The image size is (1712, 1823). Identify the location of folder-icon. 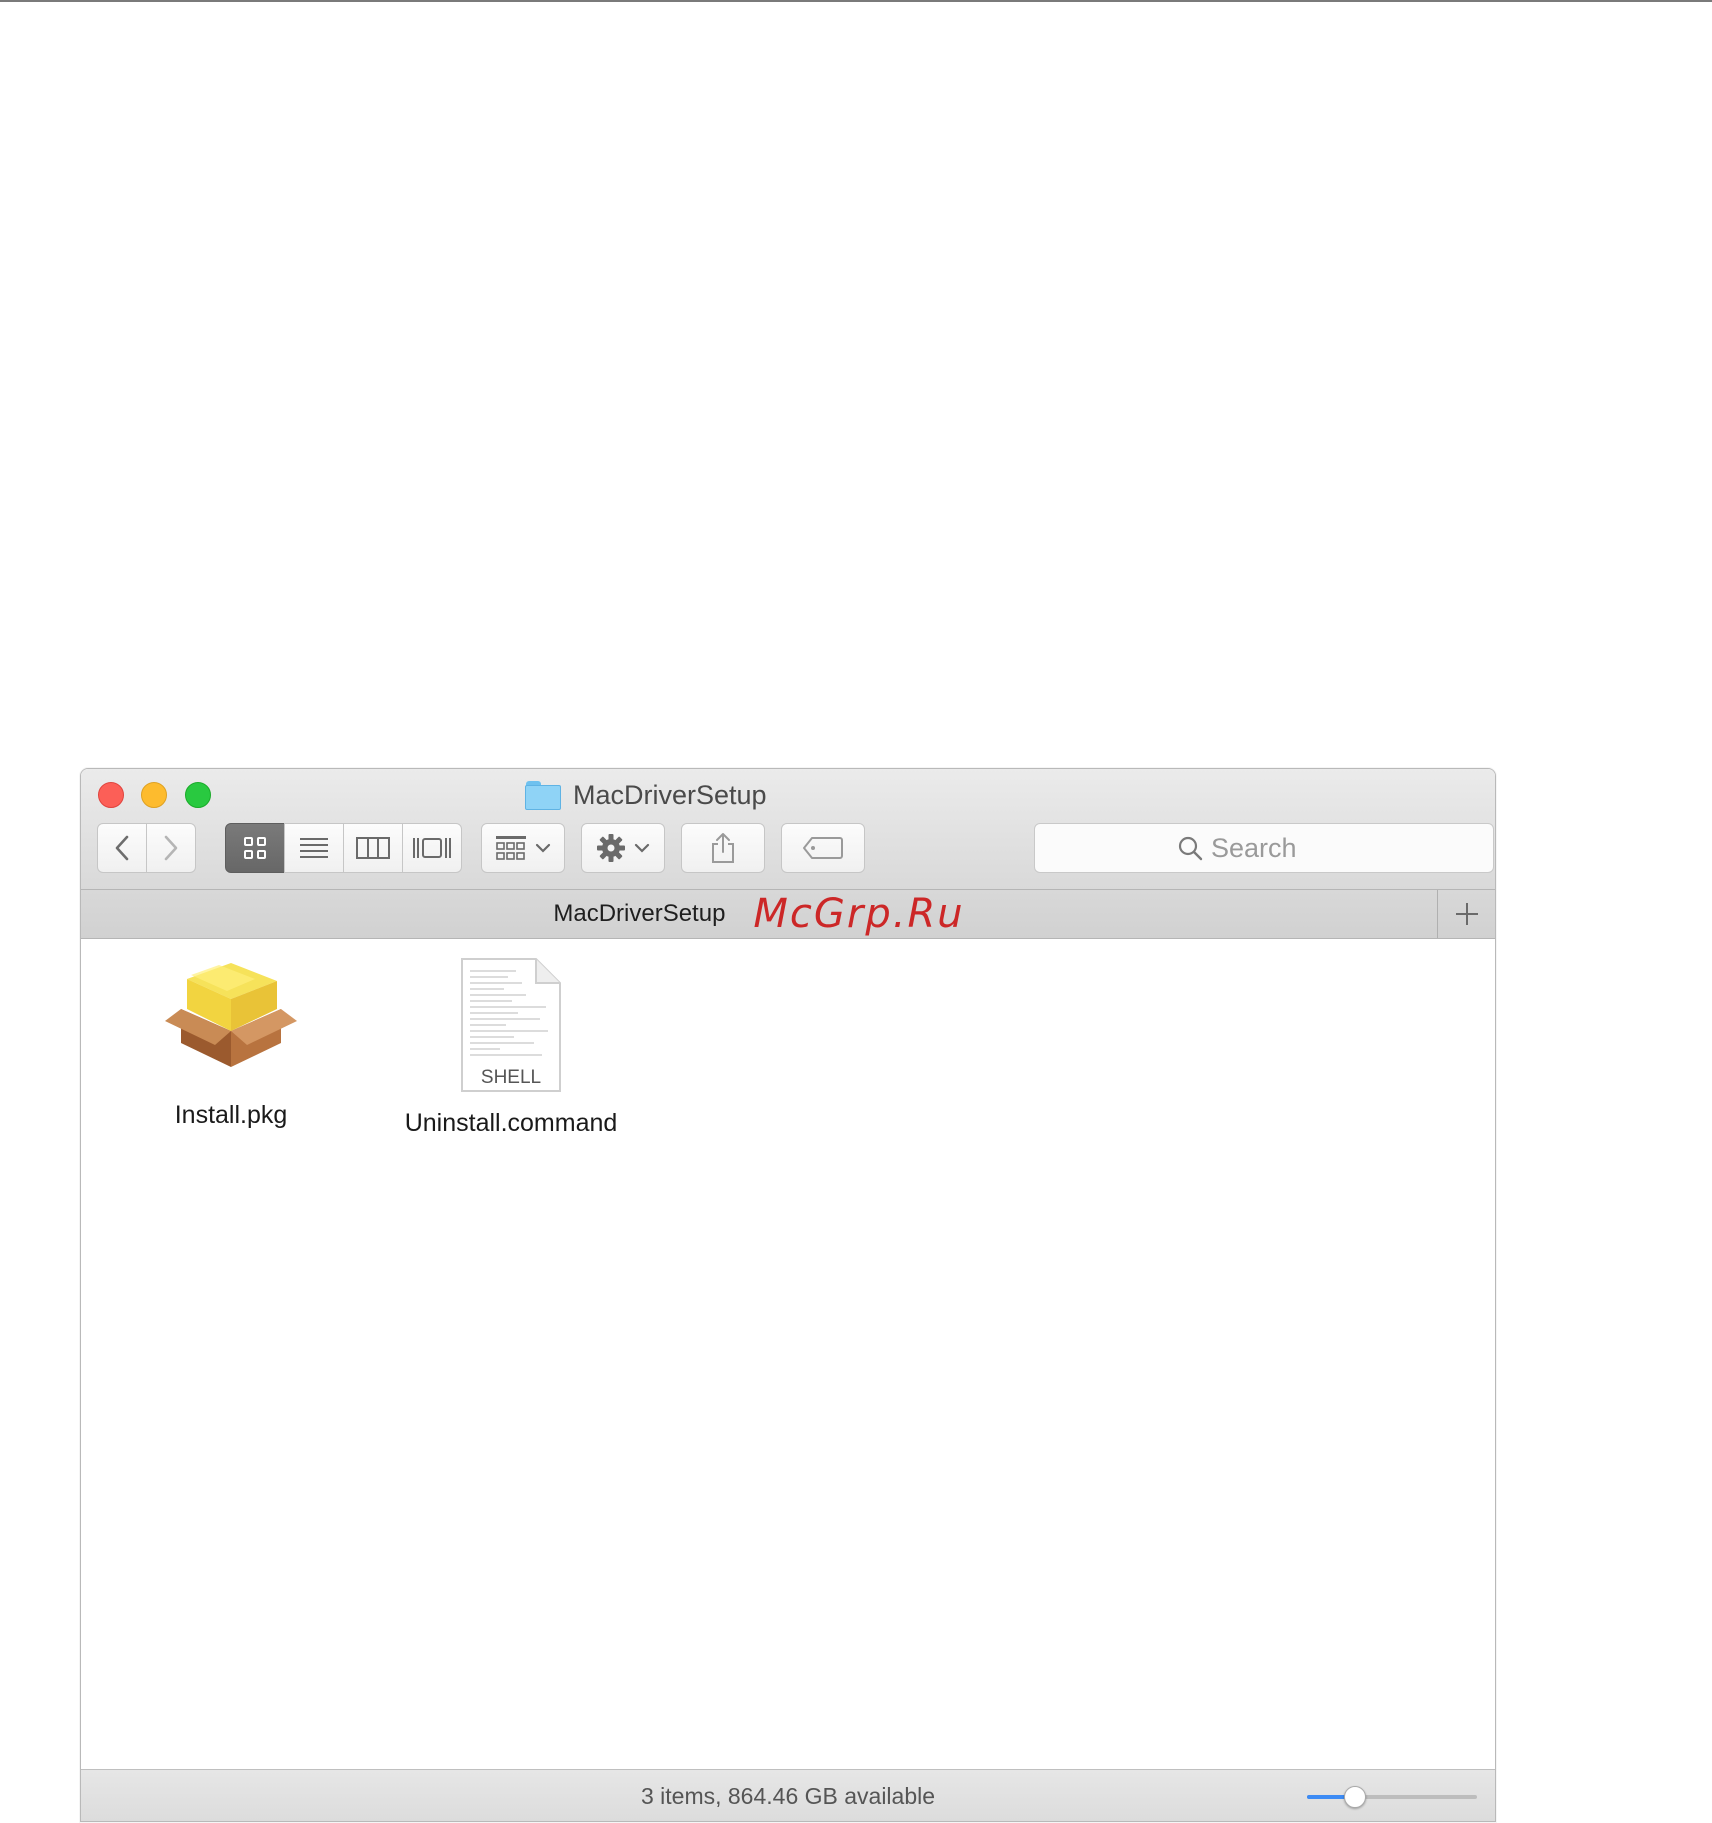
(543, 795).